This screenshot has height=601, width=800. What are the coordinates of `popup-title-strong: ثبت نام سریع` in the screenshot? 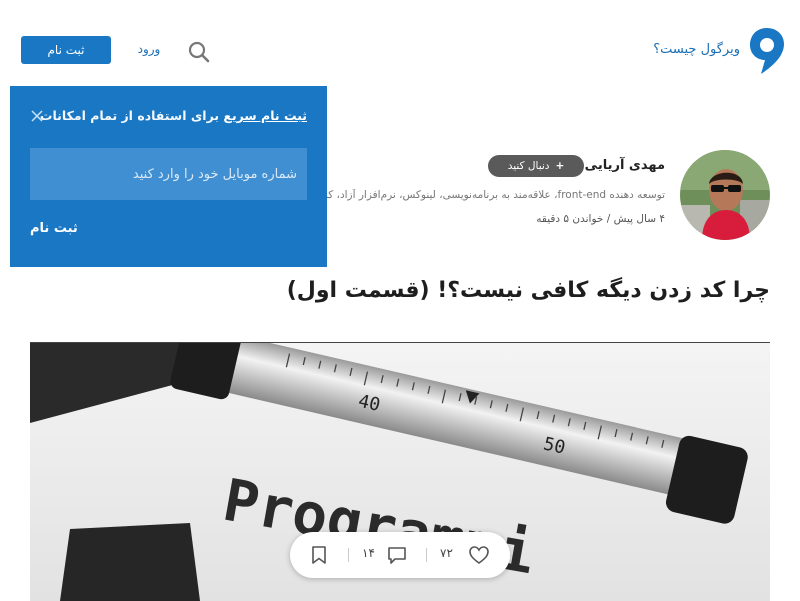 It's located at (265, 115).